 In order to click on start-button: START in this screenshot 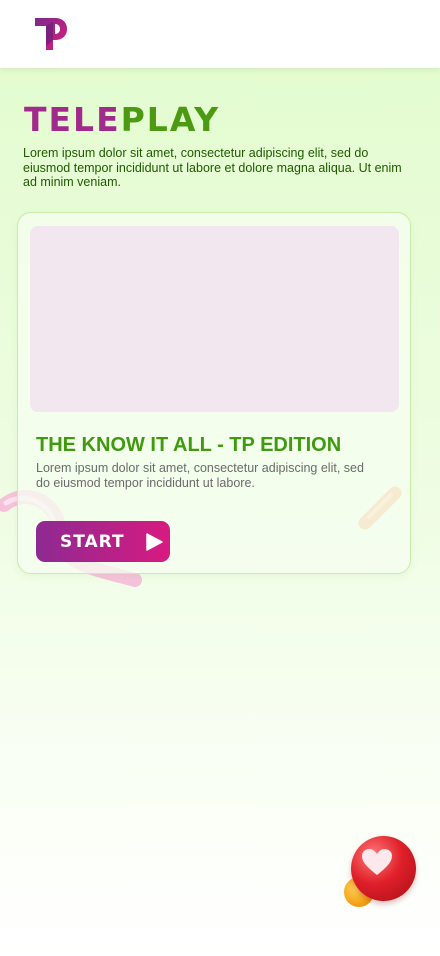, I will do `click(103, 541)`.